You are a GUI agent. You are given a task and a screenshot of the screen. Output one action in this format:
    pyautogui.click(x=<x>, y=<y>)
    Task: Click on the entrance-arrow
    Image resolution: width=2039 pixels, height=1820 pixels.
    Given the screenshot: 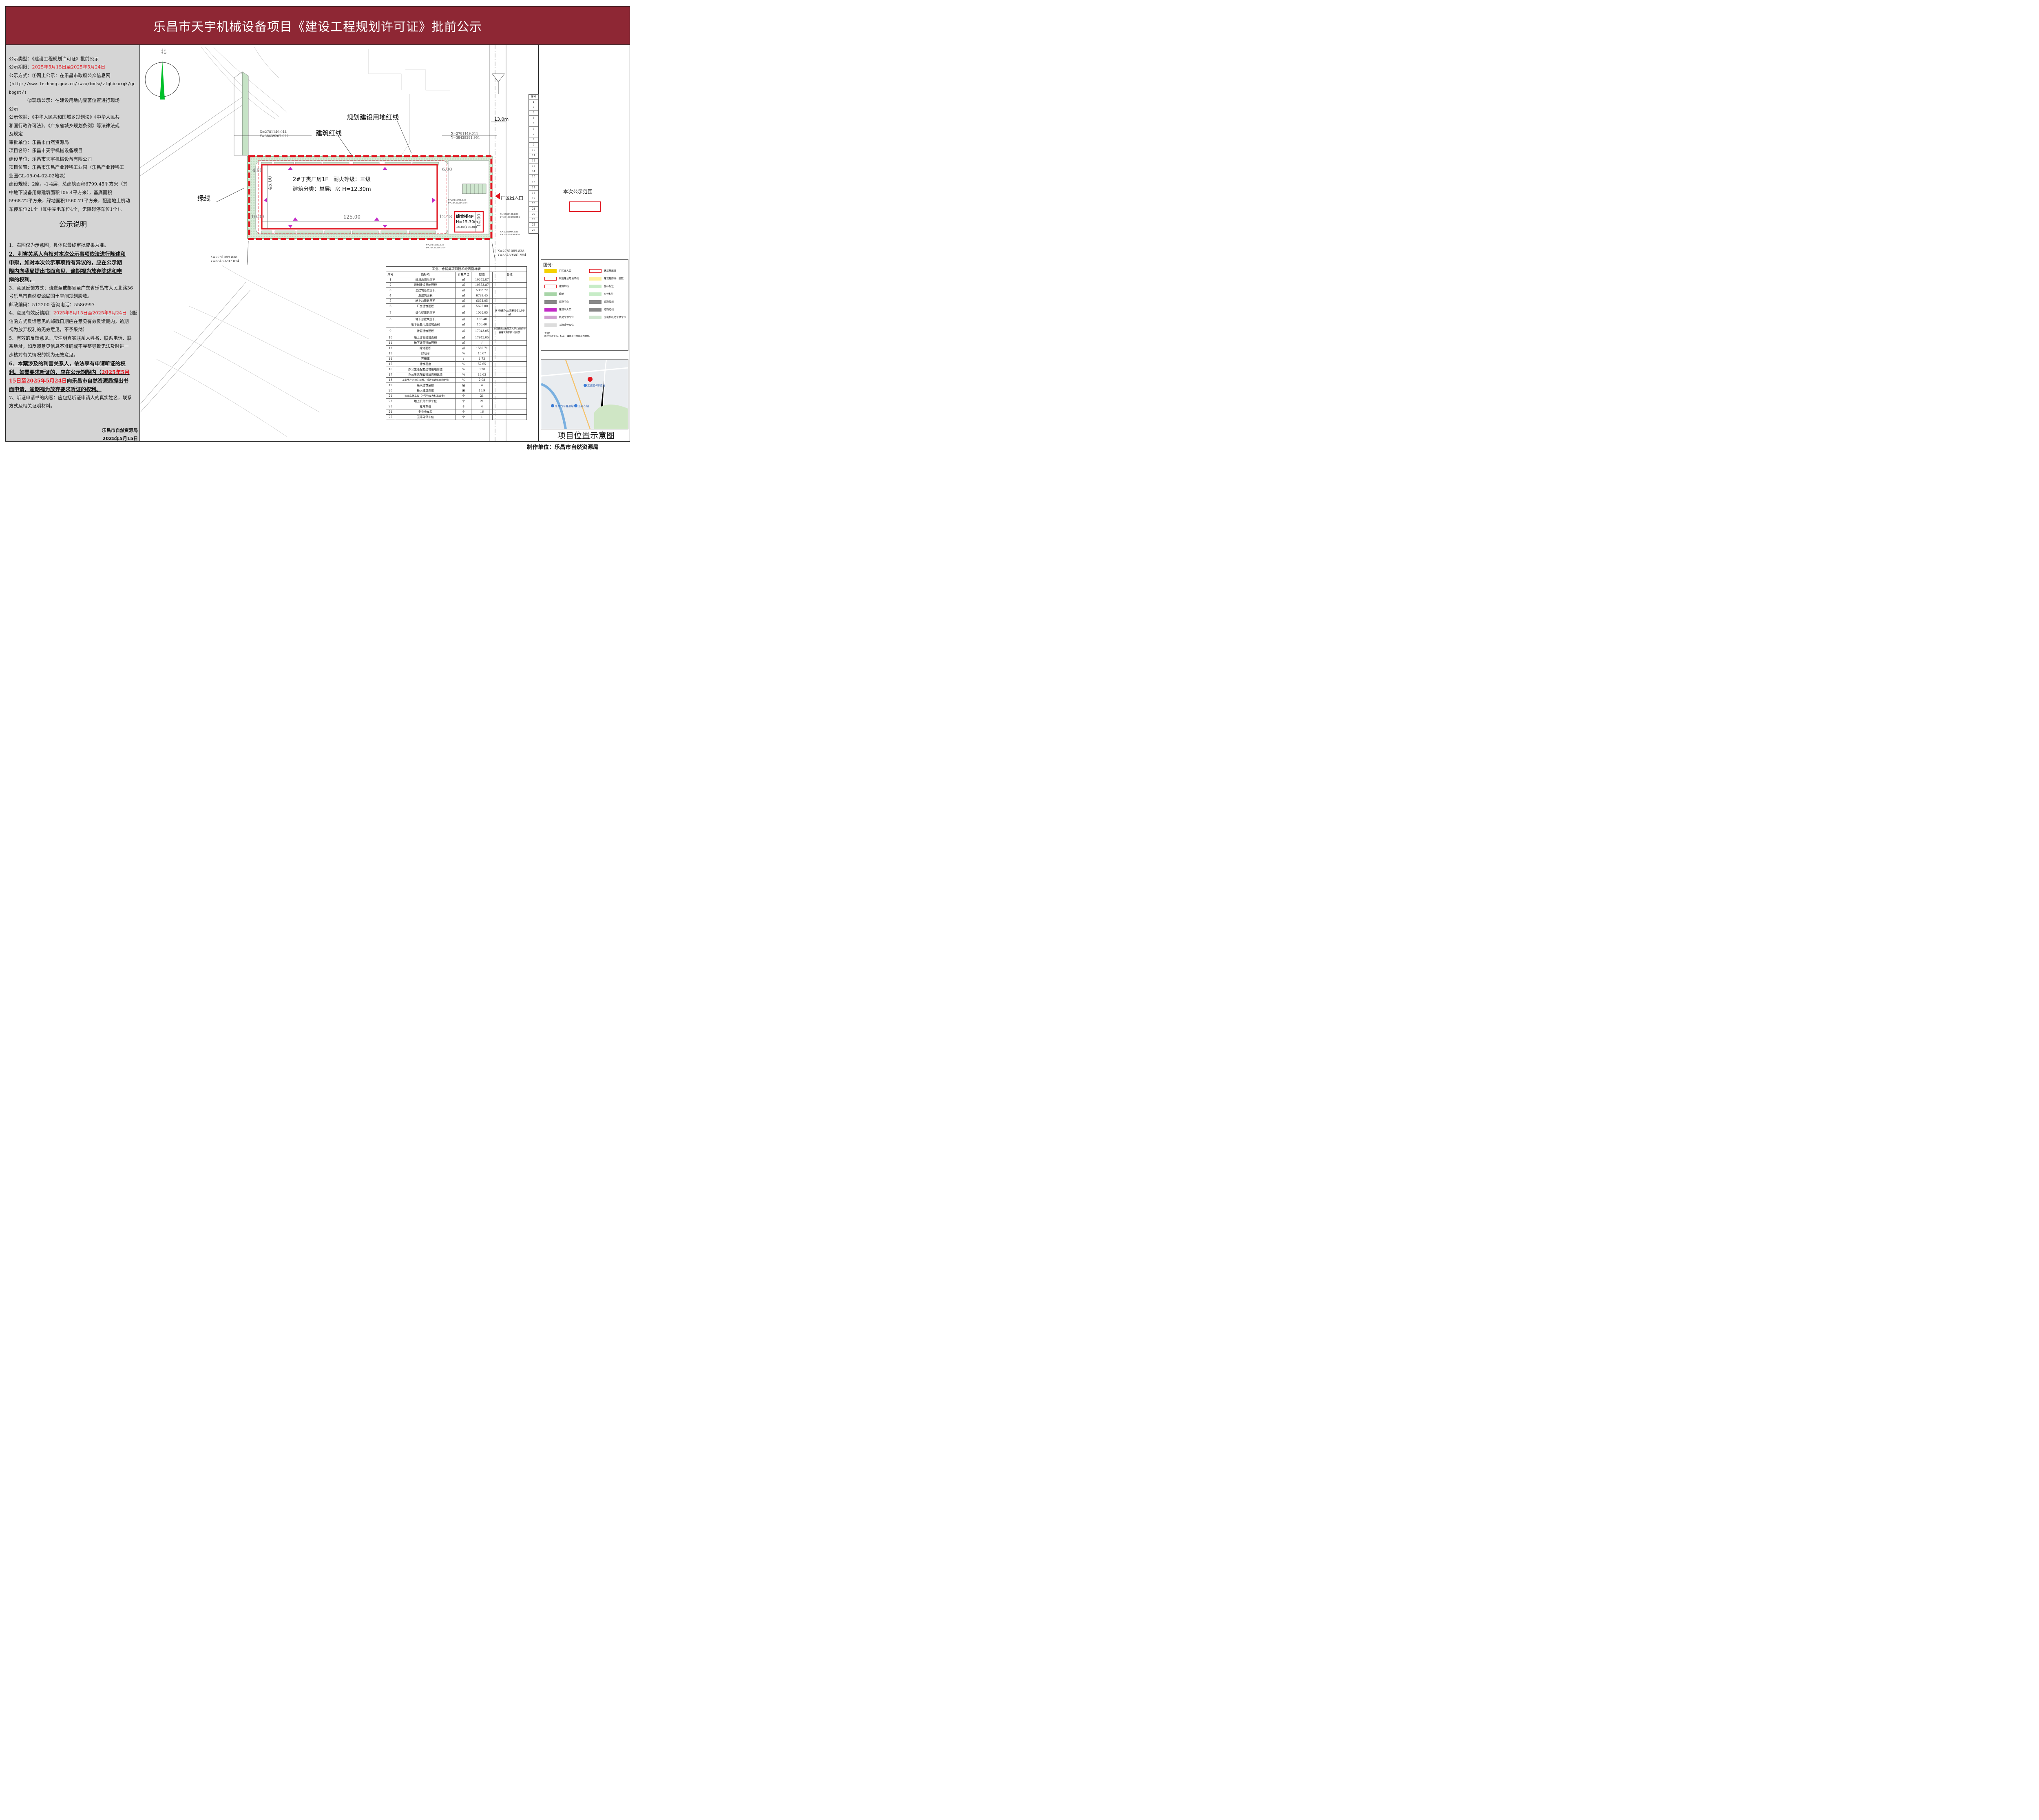 What is the action you would take?
    pyautogui.click(x=497, y=196)
    